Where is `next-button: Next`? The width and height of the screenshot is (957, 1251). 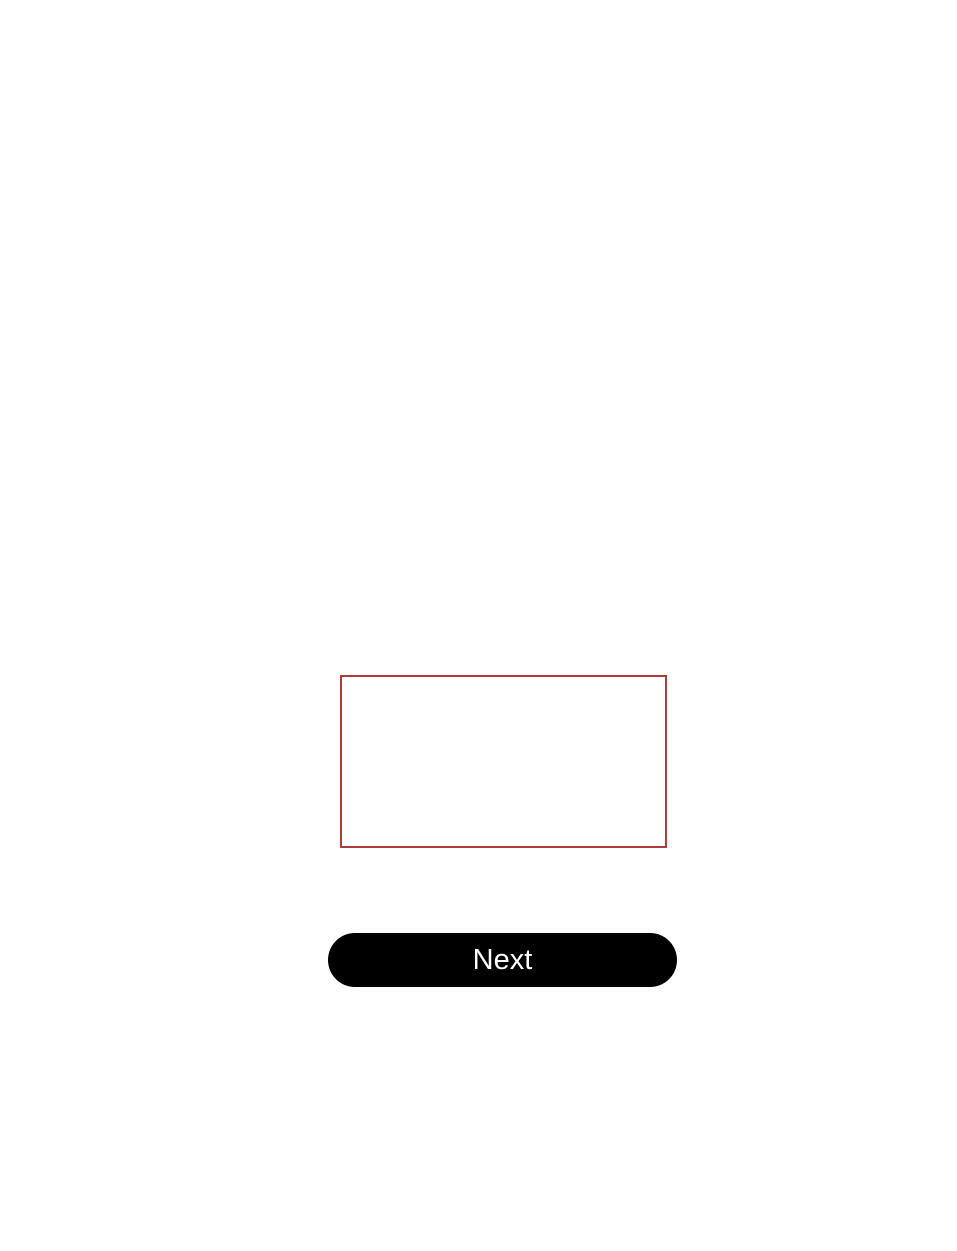
next-button: Next is located at coordinates (502, 960).